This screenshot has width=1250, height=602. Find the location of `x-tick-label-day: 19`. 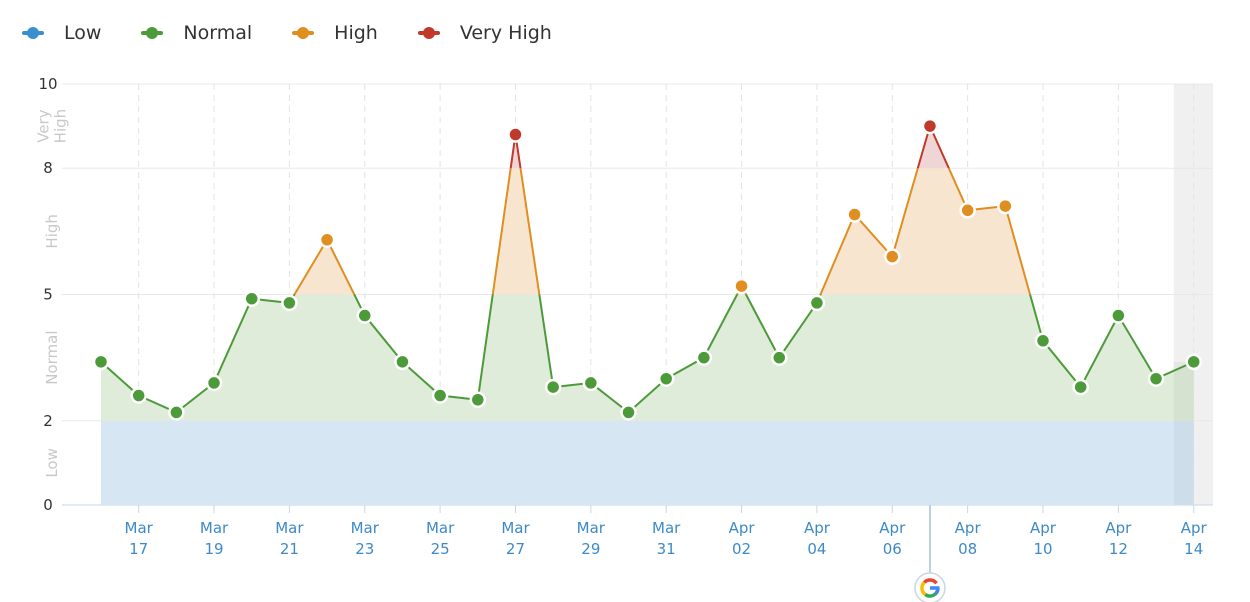

x-tick-label-day: 19 is located at coordinates (213, 549).